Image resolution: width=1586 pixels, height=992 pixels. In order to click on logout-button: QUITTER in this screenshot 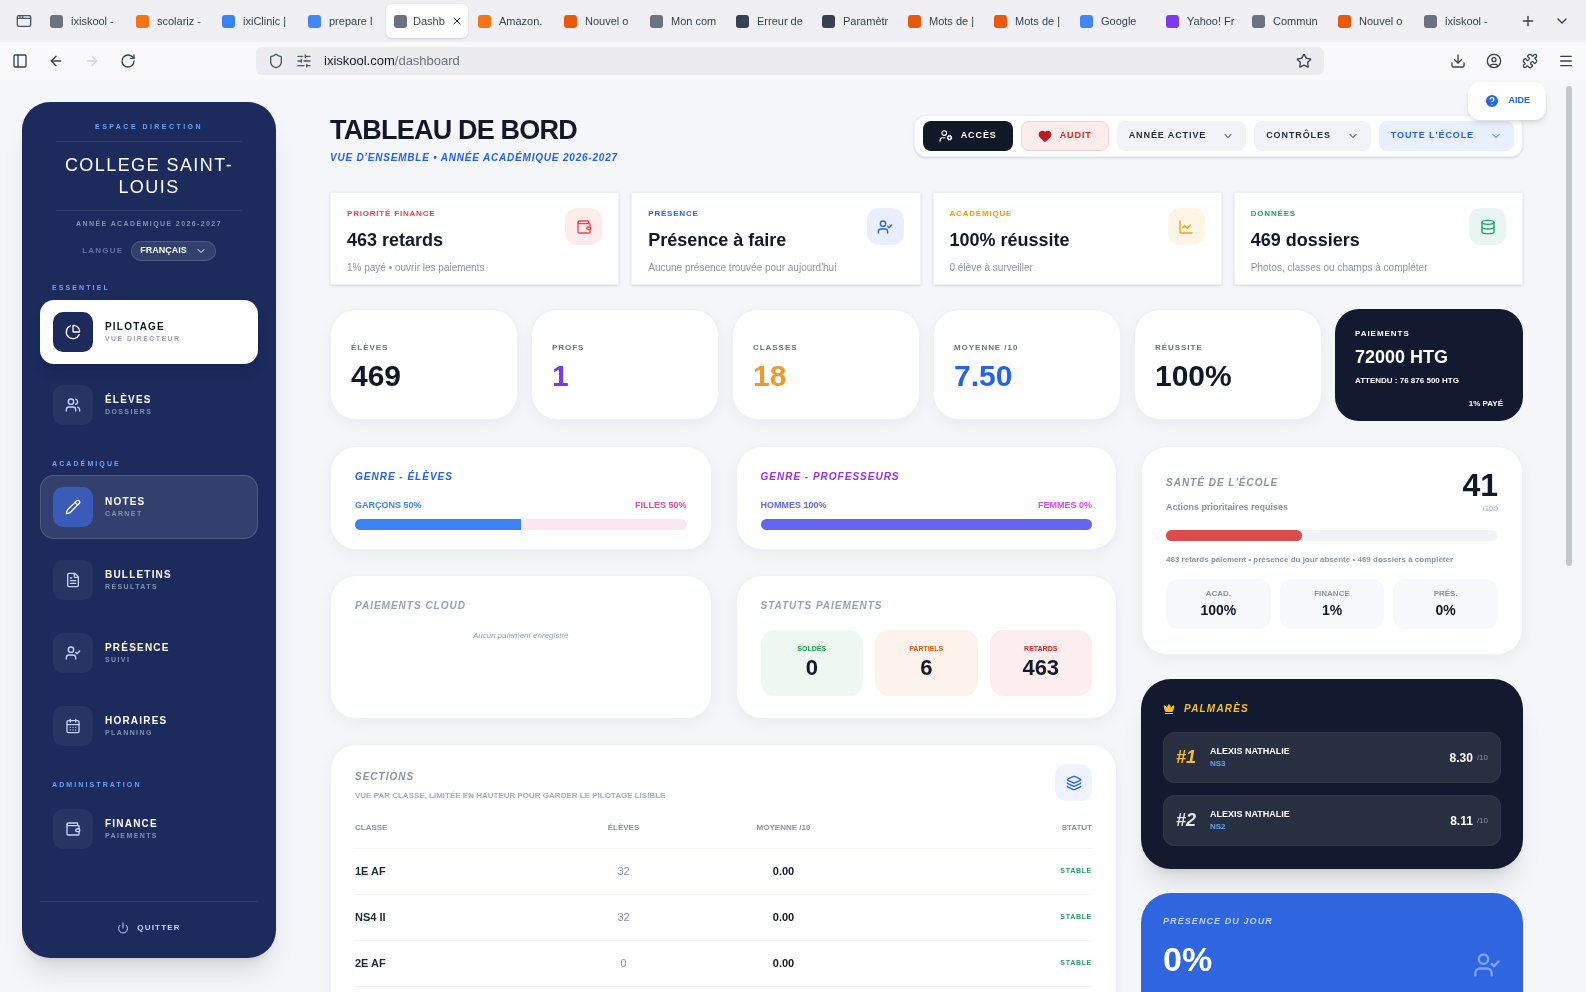, I will do `click(149, 928)`.